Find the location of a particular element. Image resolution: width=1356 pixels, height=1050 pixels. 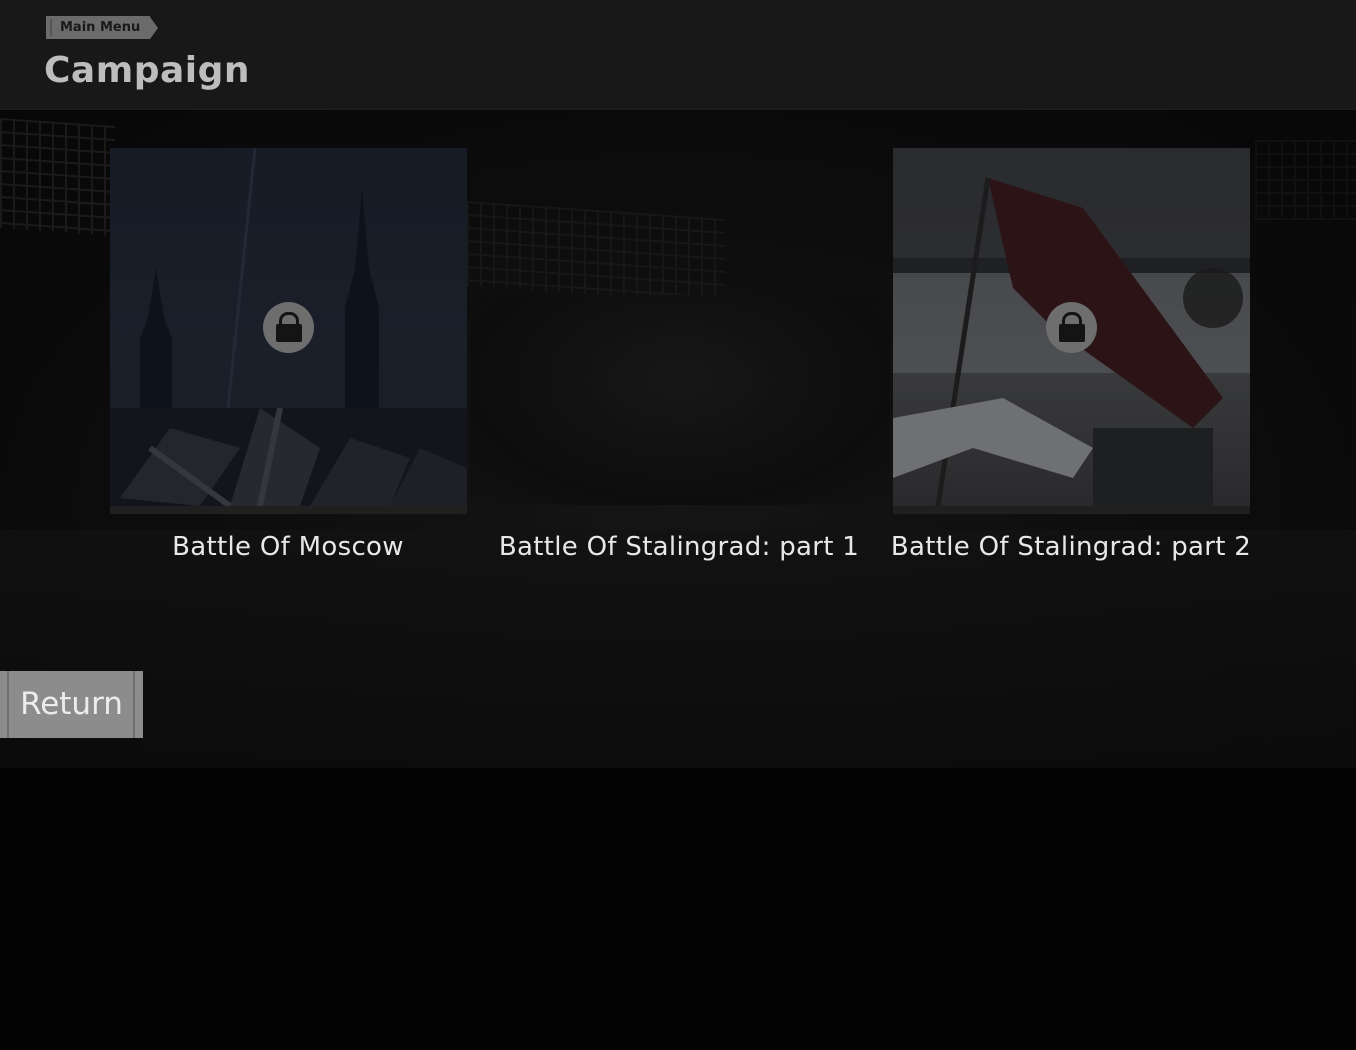

return-button-label: Return is located at coordinates (71, 704).